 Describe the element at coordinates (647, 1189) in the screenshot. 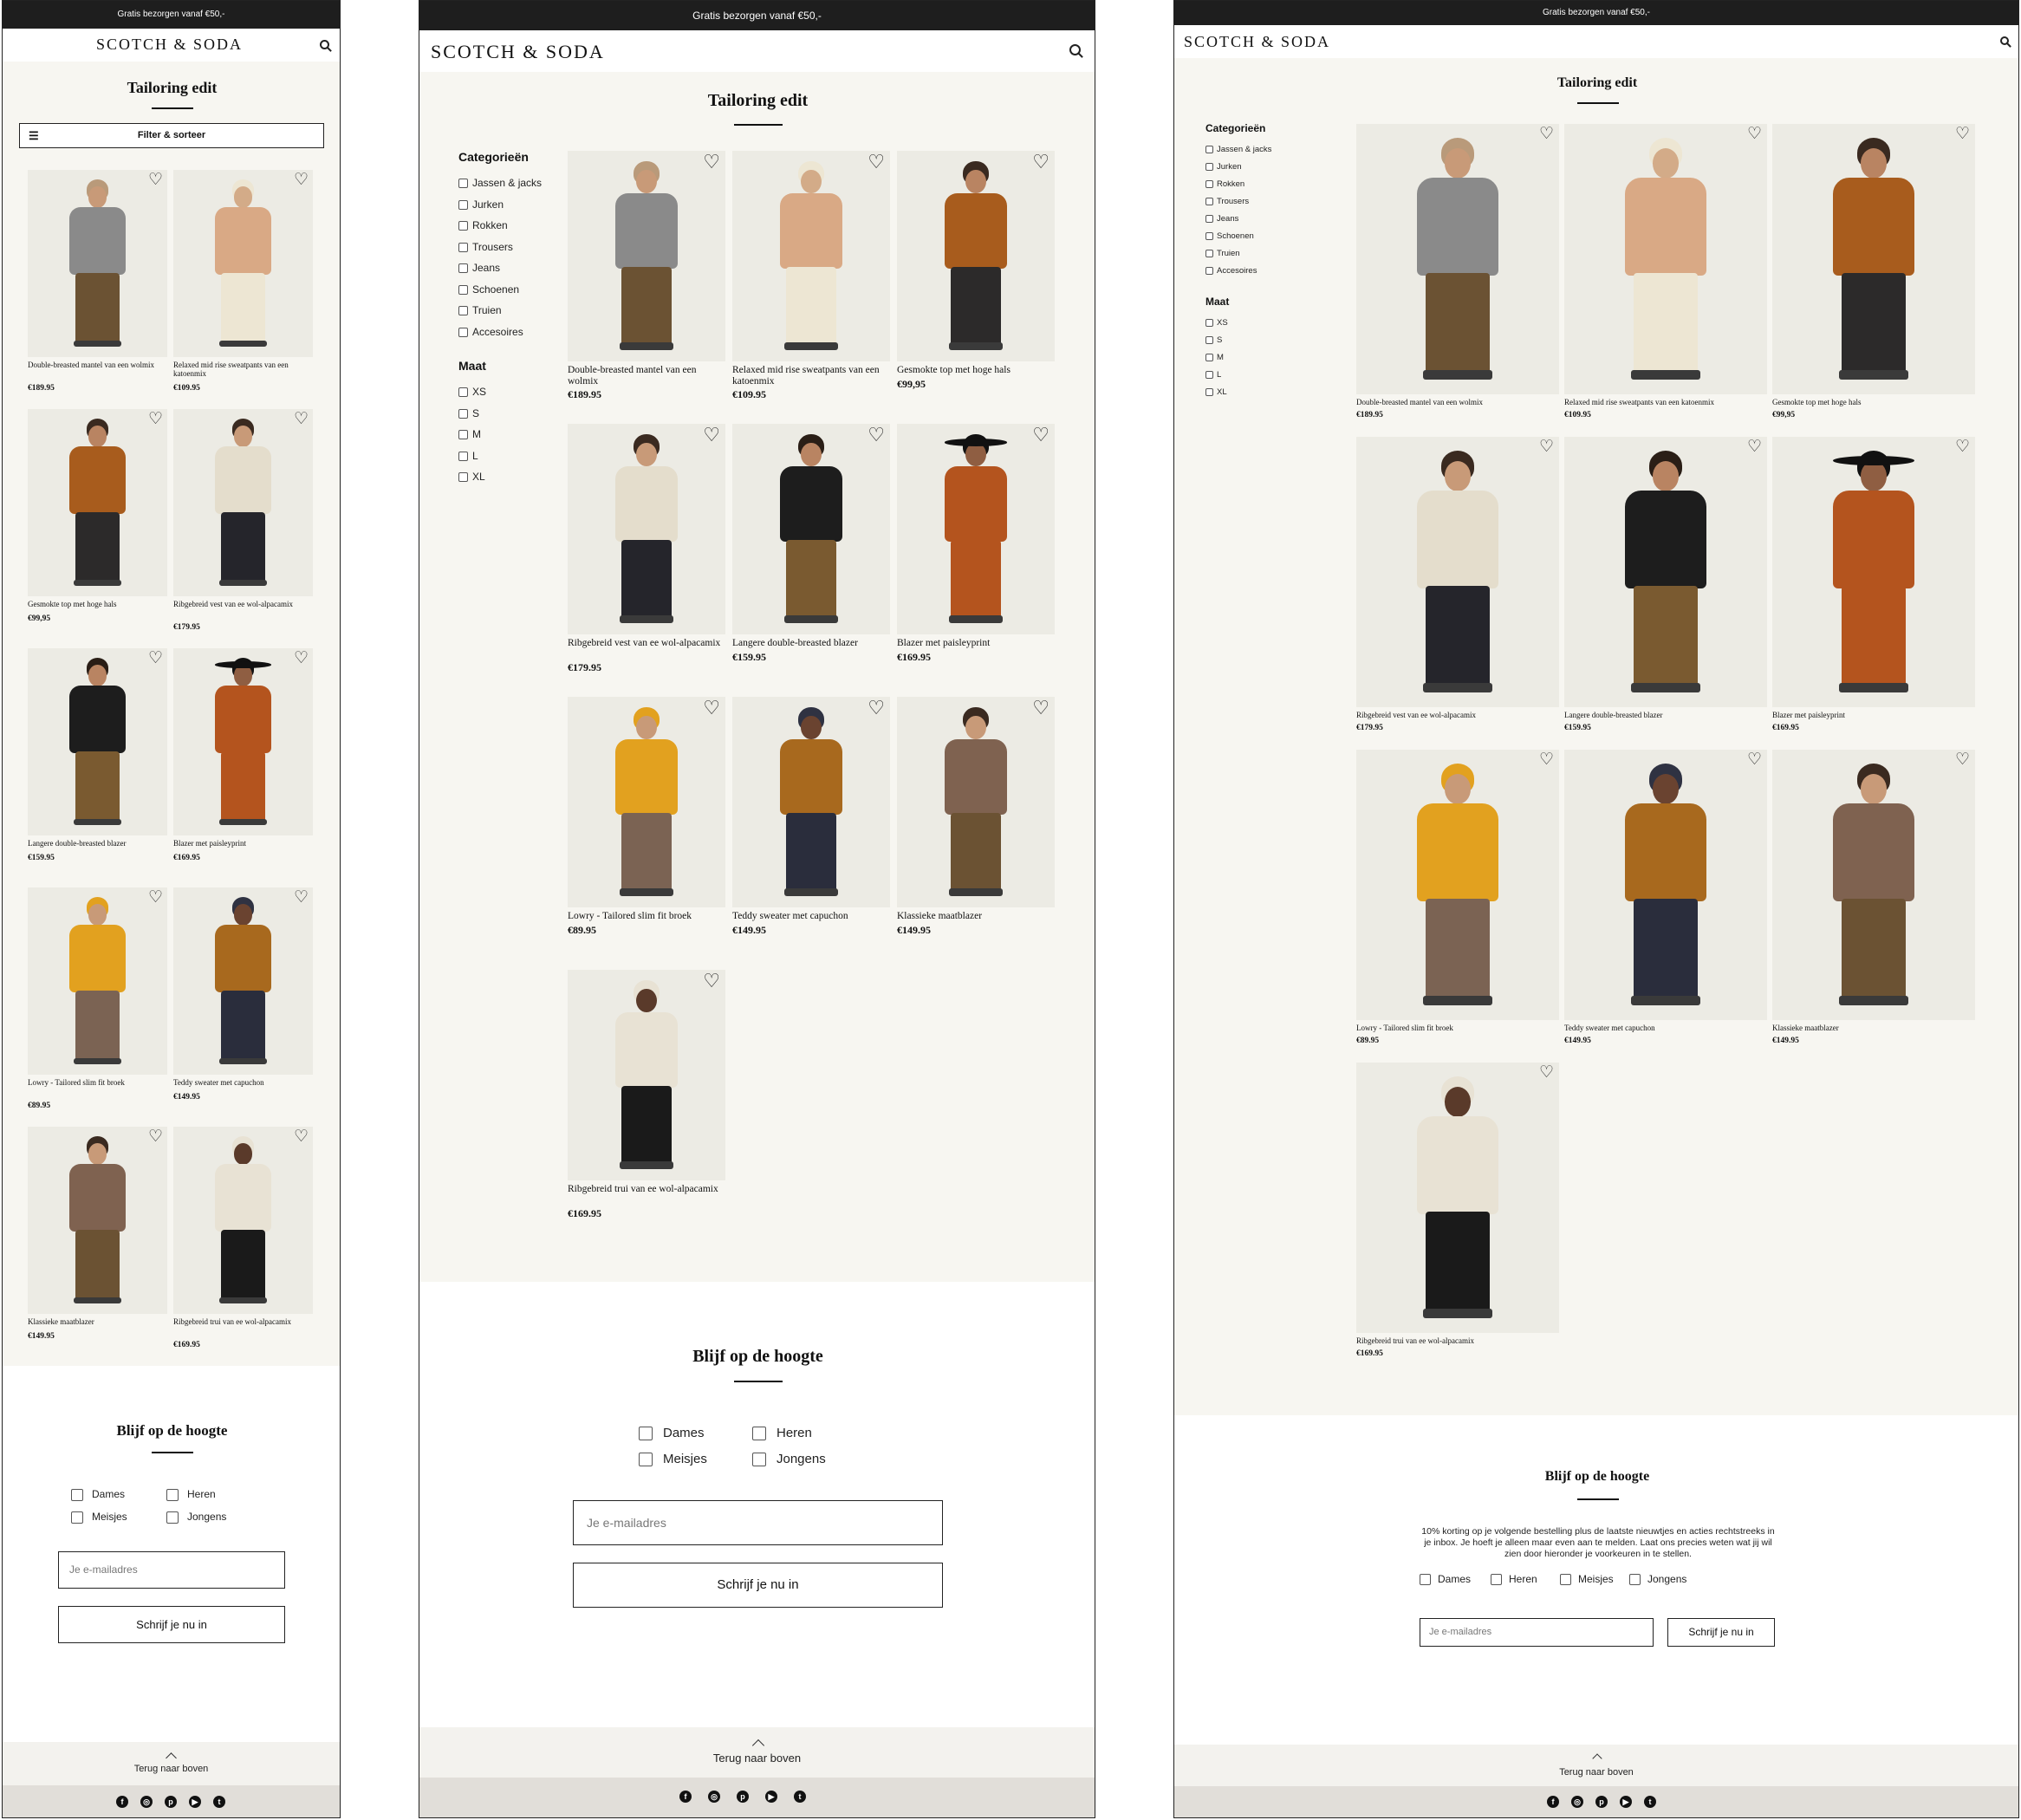

I see `product-name: Ribgebreid trui van ee wol-alpacamix` at that location.